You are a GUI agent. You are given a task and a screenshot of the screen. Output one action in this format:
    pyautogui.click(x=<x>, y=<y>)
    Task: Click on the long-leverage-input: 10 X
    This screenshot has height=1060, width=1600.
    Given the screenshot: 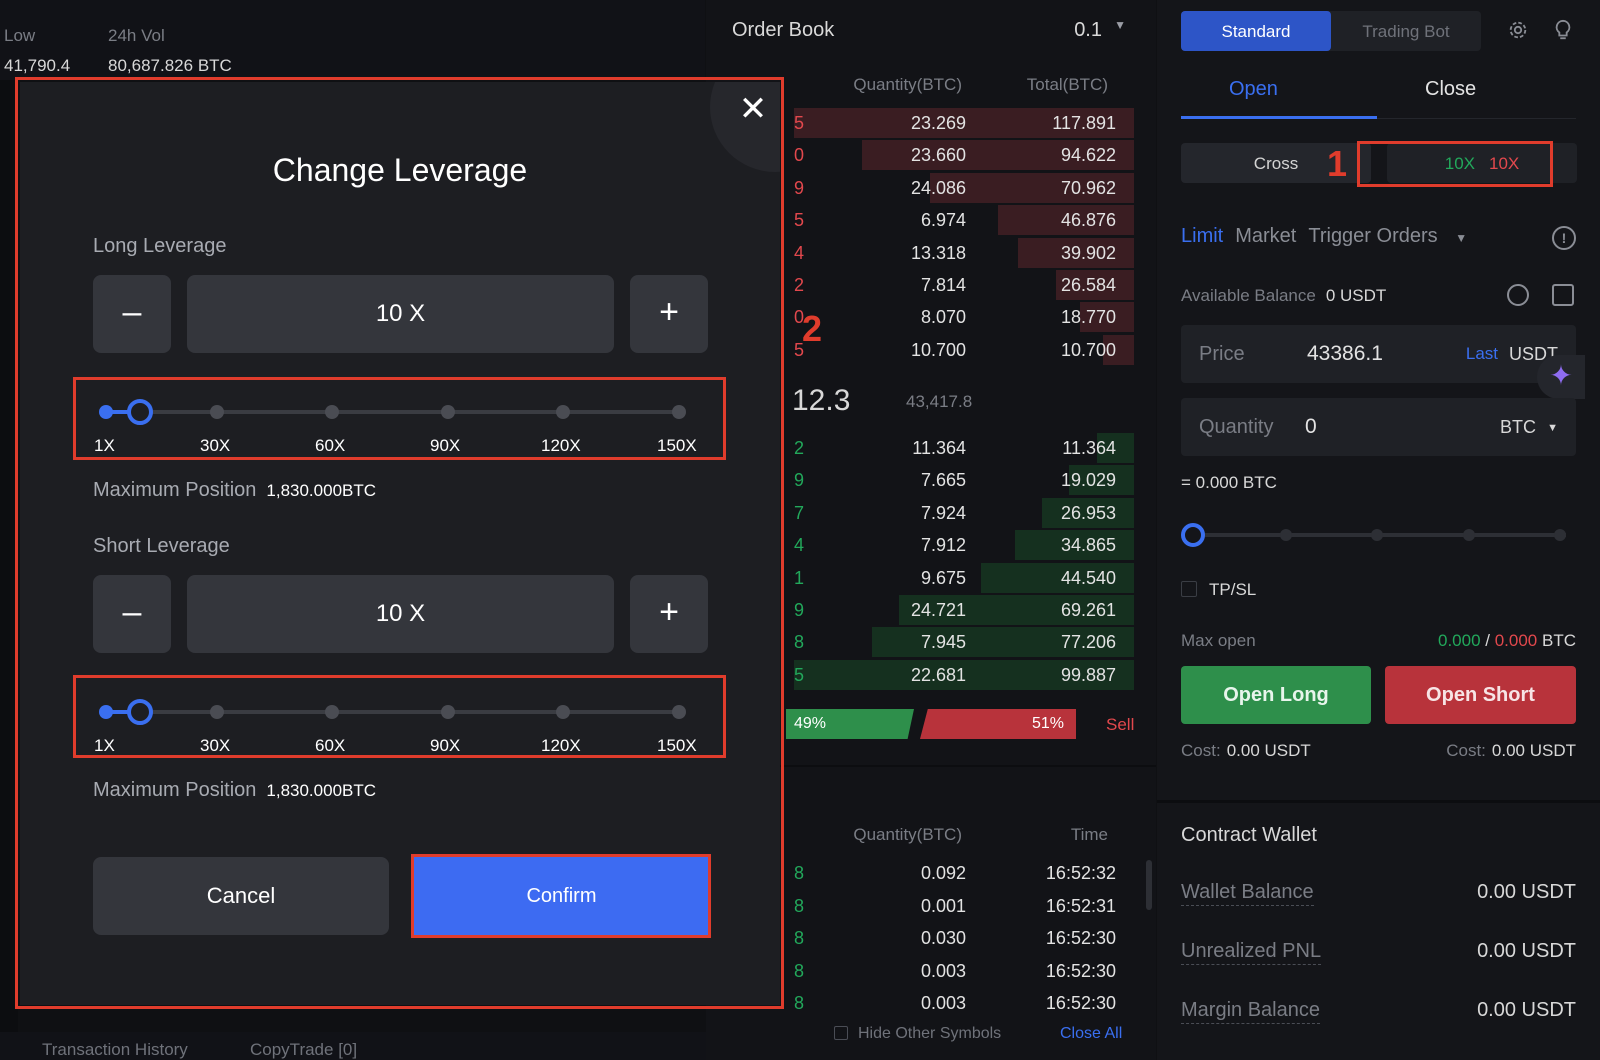 What is the action you would take?
    pyautogui.click(x=400, y=314)
    